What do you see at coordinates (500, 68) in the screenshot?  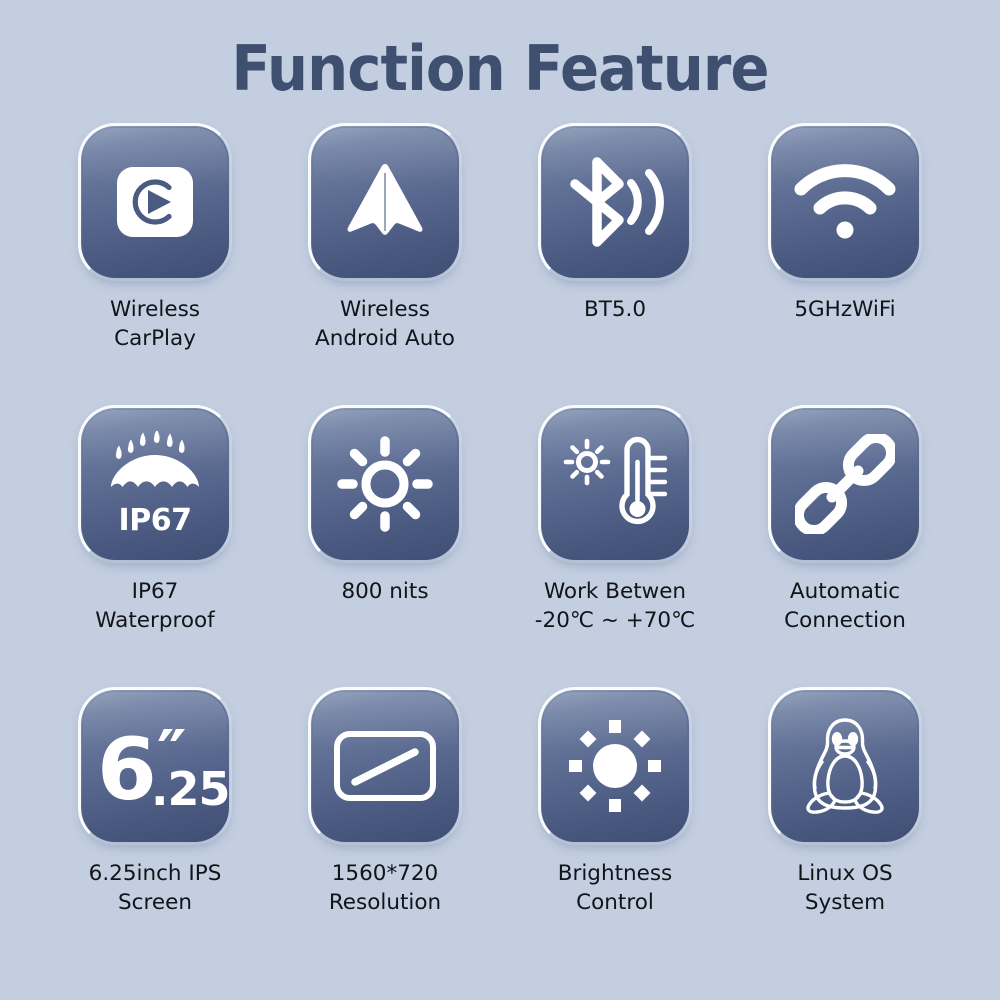 I see `page-title: Function Feature` at bounding box center [500, 68].